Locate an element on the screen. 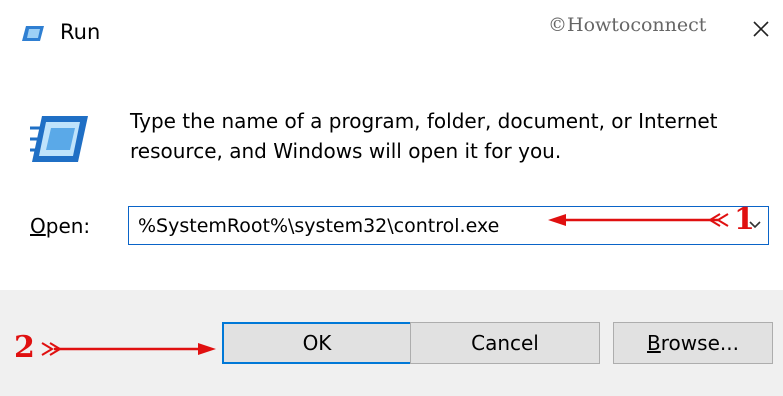 This screenshot has height=396, width=783. cancel-button-label: Cancel is located at coordinates (505, 343).